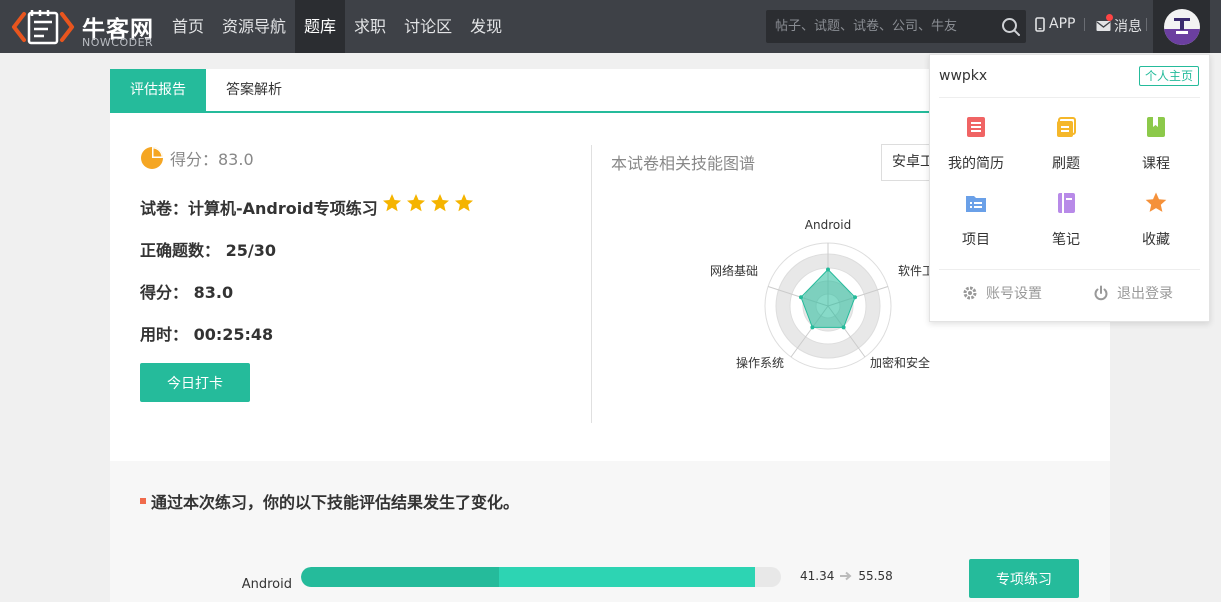  I want to click on nav-home: 首页, so click(188, 26).